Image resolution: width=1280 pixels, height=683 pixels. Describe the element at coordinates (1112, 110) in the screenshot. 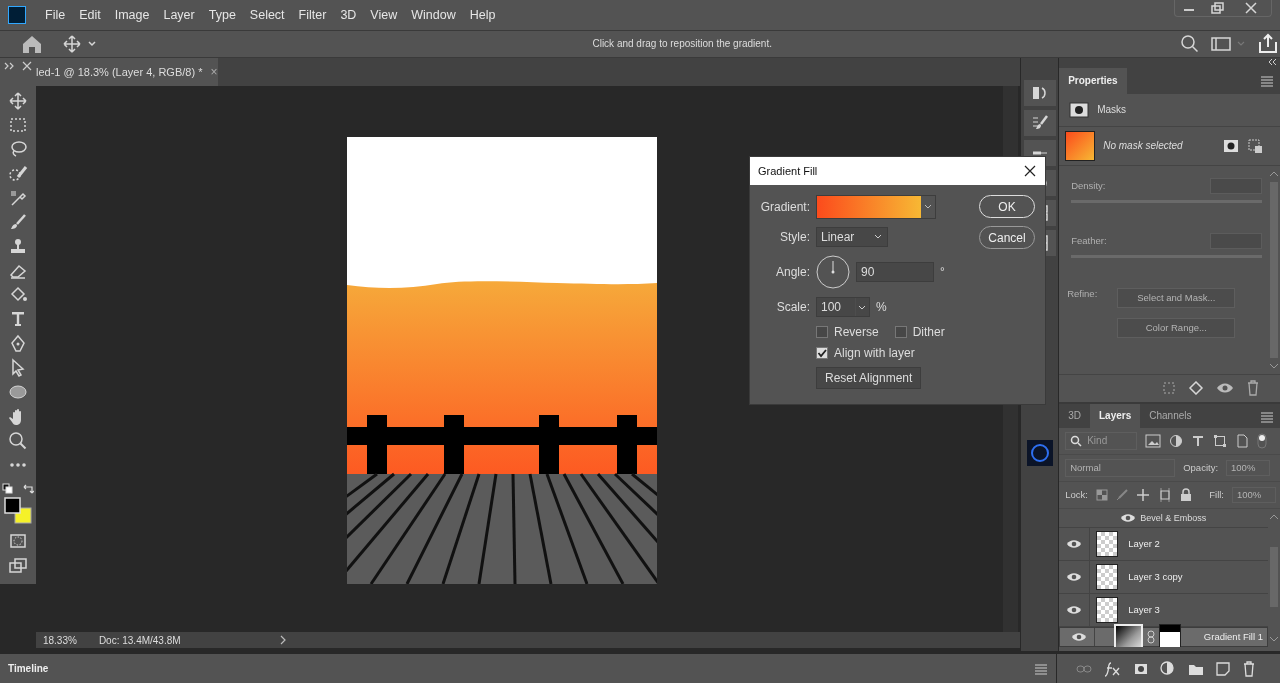

I see `section-title: Masks` at that location.